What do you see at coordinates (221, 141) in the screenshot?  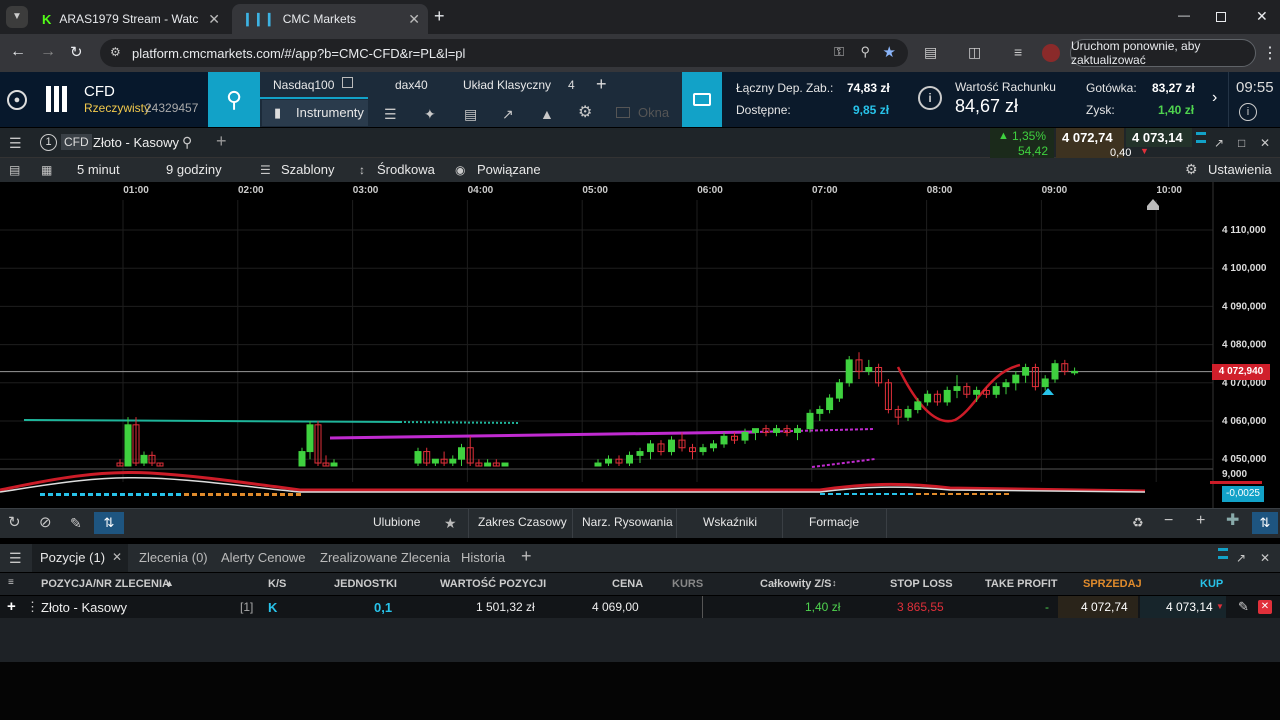 I see `add-chart-icon: +` at bounding box center [221, 141].